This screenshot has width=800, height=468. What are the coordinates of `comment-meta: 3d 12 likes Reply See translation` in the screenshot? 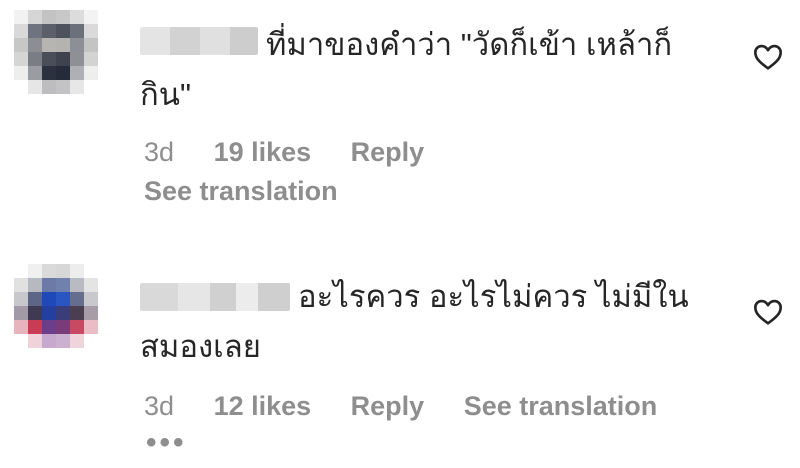 It's located at (400, 406).